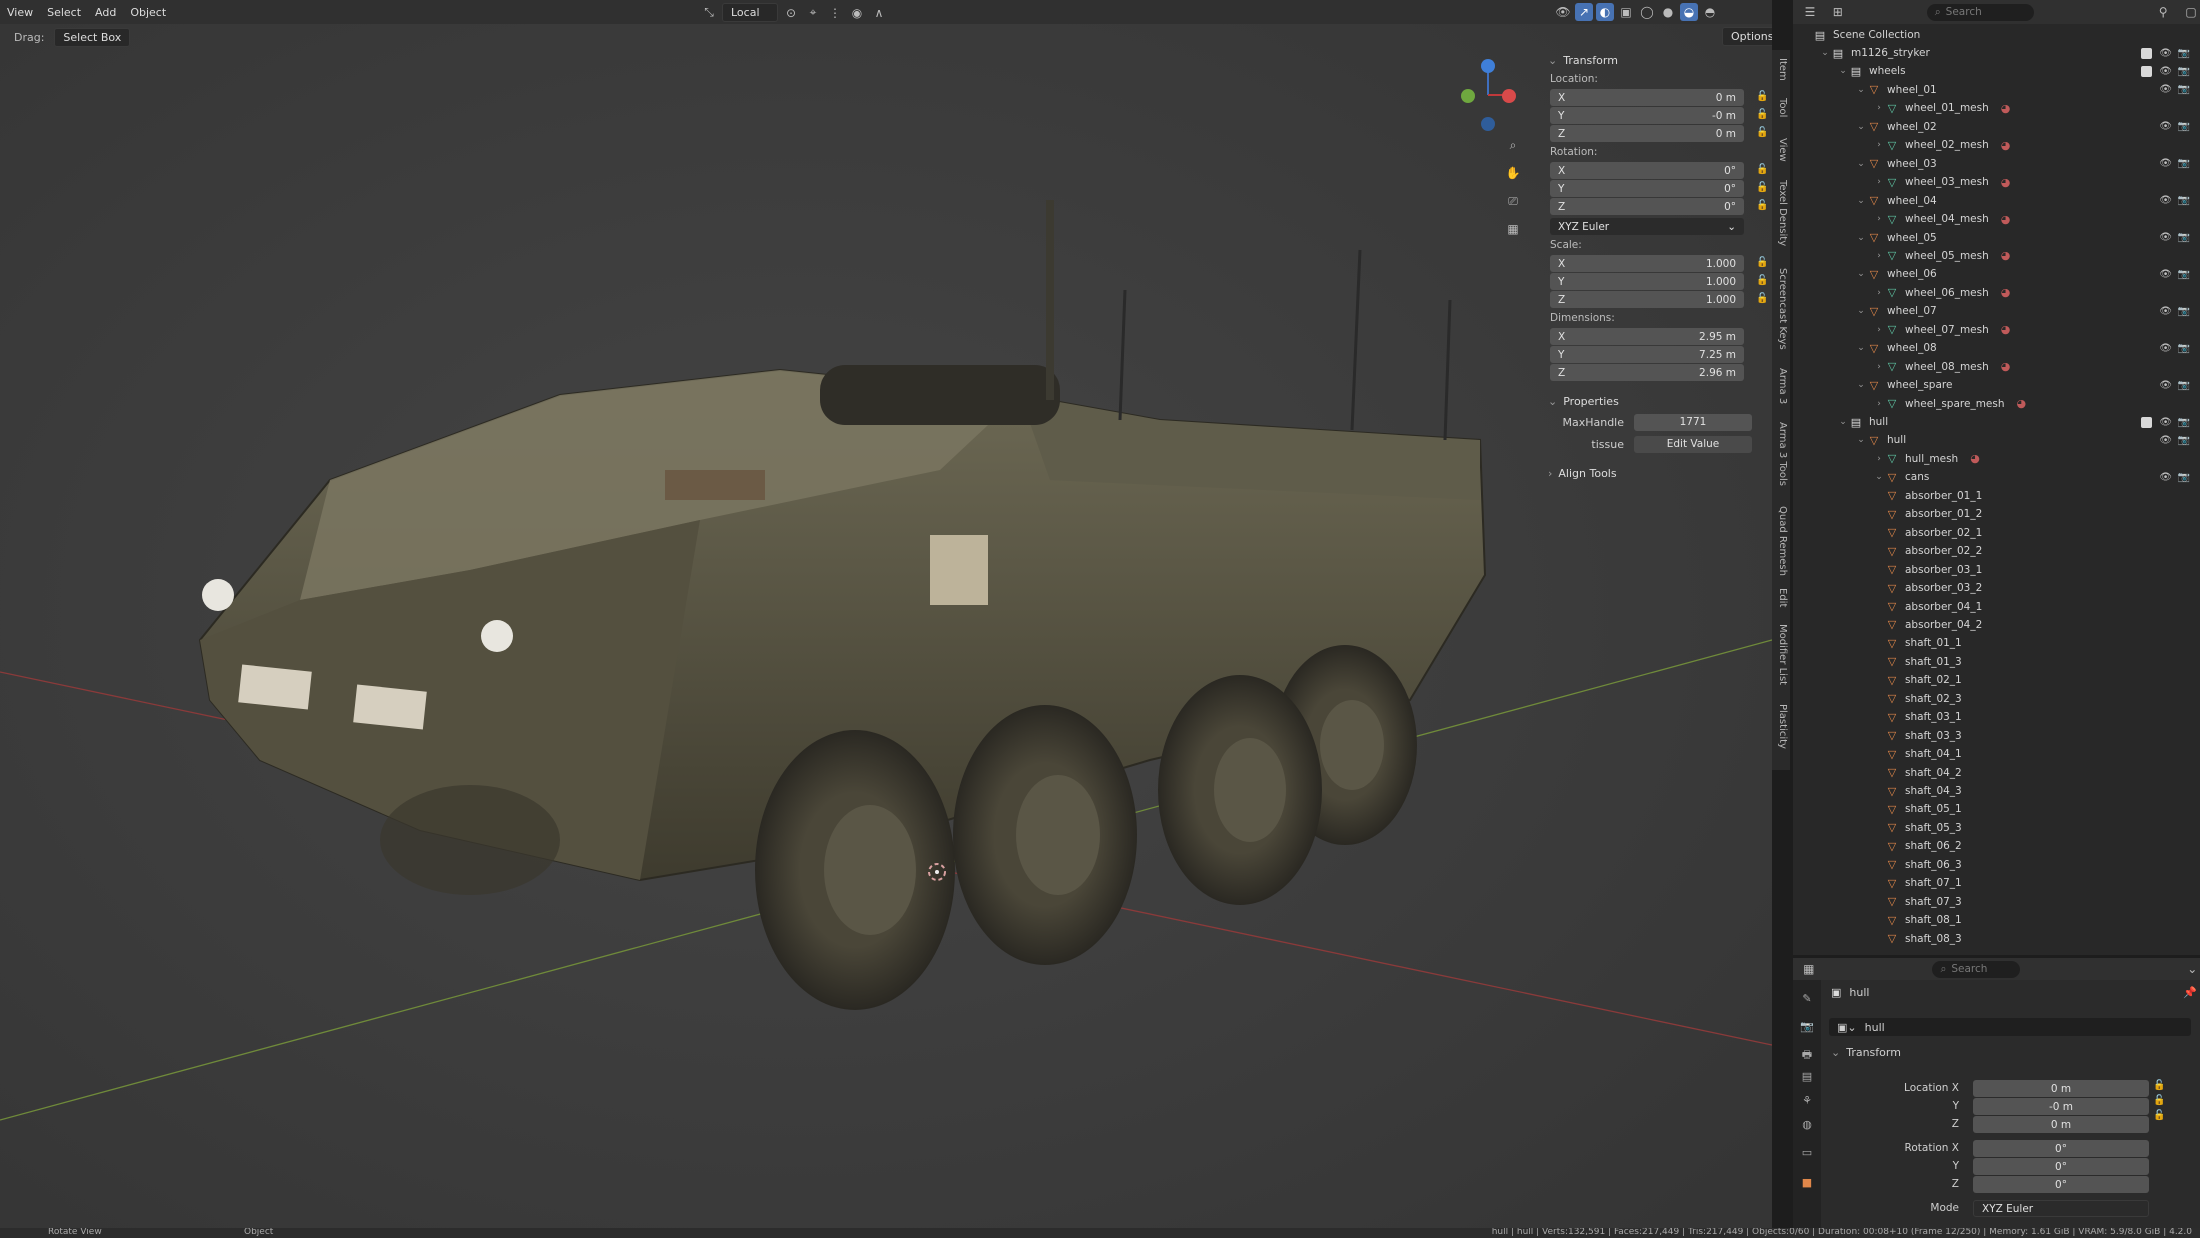 The image size is (2200, 1238). I want to click on output-tab-icon: 🖶, so click(1807, 1053).